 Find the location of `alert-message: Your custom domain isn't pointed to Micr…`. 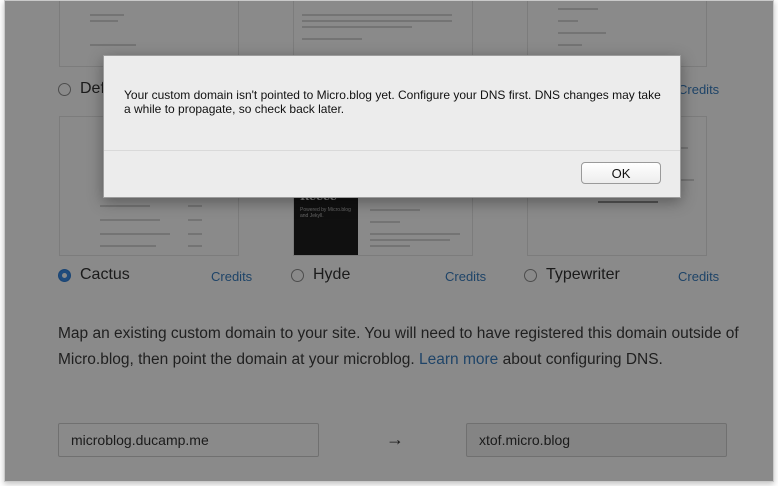

alert-message: Your custom domain isn't pointed to Micr… is located at coordinates (392, 102).